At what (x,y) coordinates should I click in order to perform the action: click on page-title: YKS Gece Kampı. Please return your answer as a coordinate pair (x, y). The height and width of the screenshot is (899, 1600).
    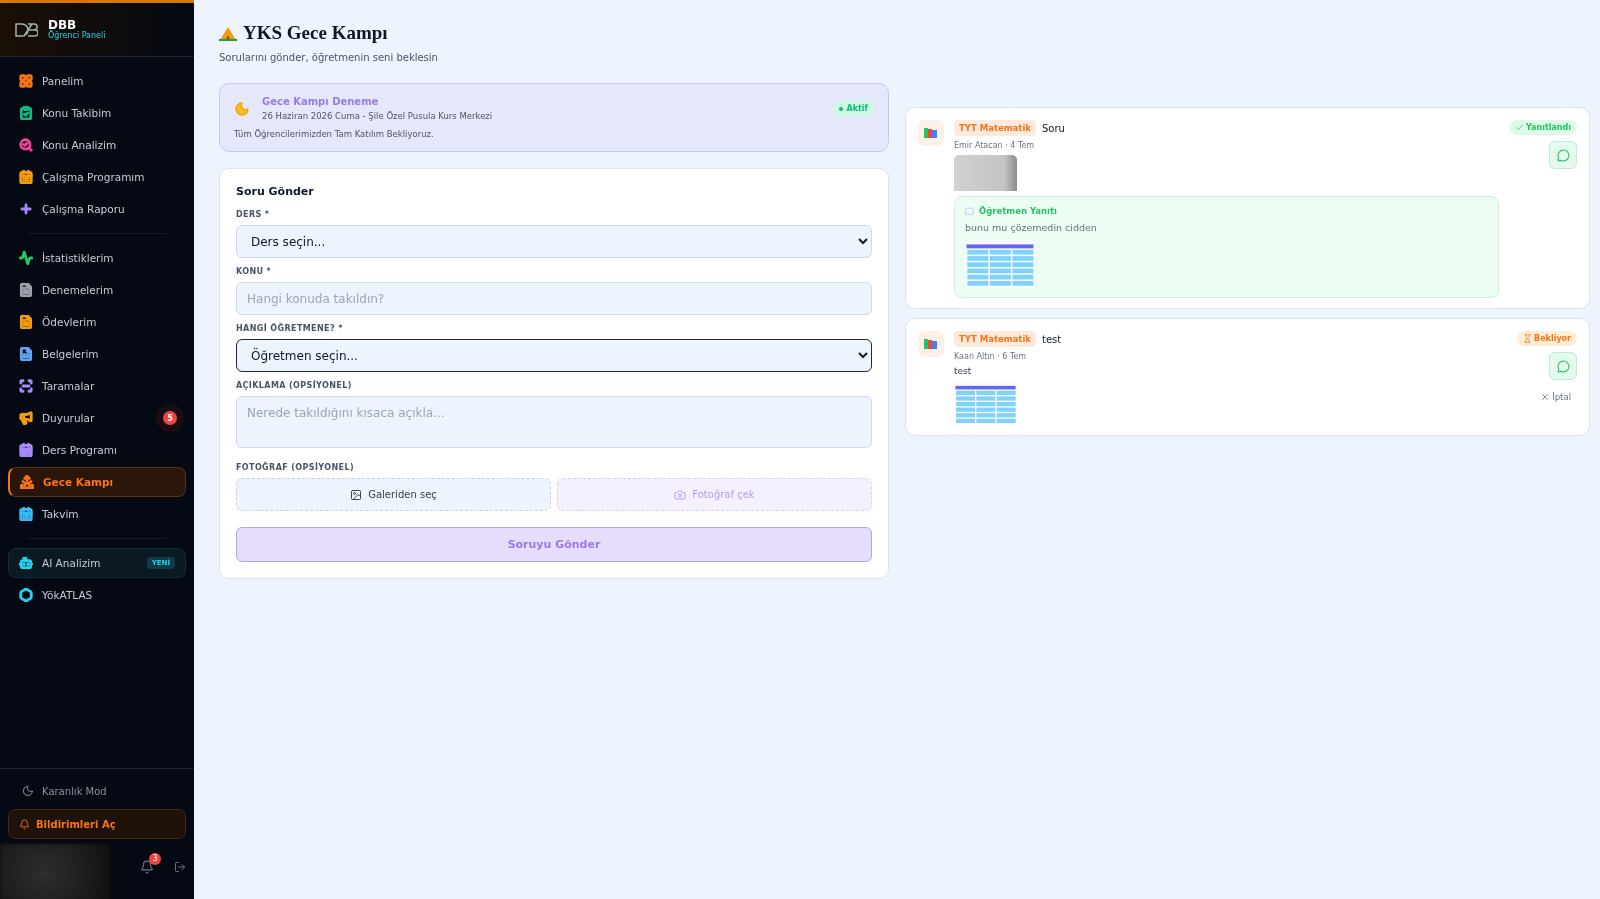
    Looking at the image, I should click on (905, 33).